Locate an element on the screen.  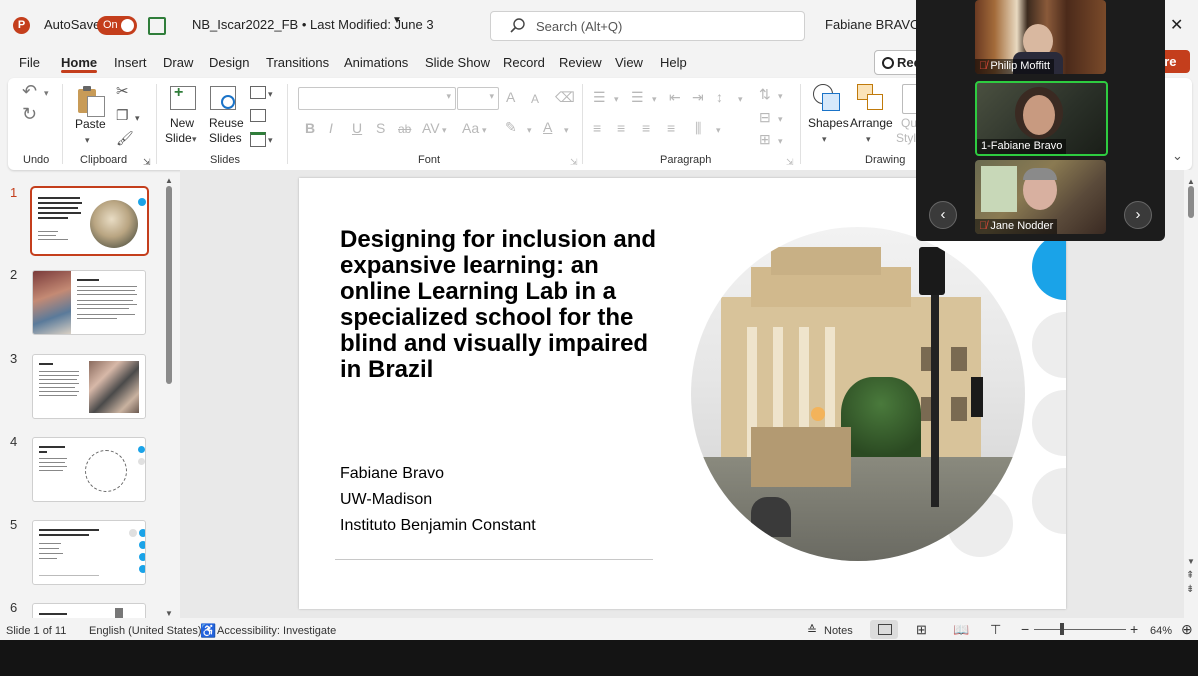
reuse-slides-label-2: Slides is located at coordinates (225, 138).